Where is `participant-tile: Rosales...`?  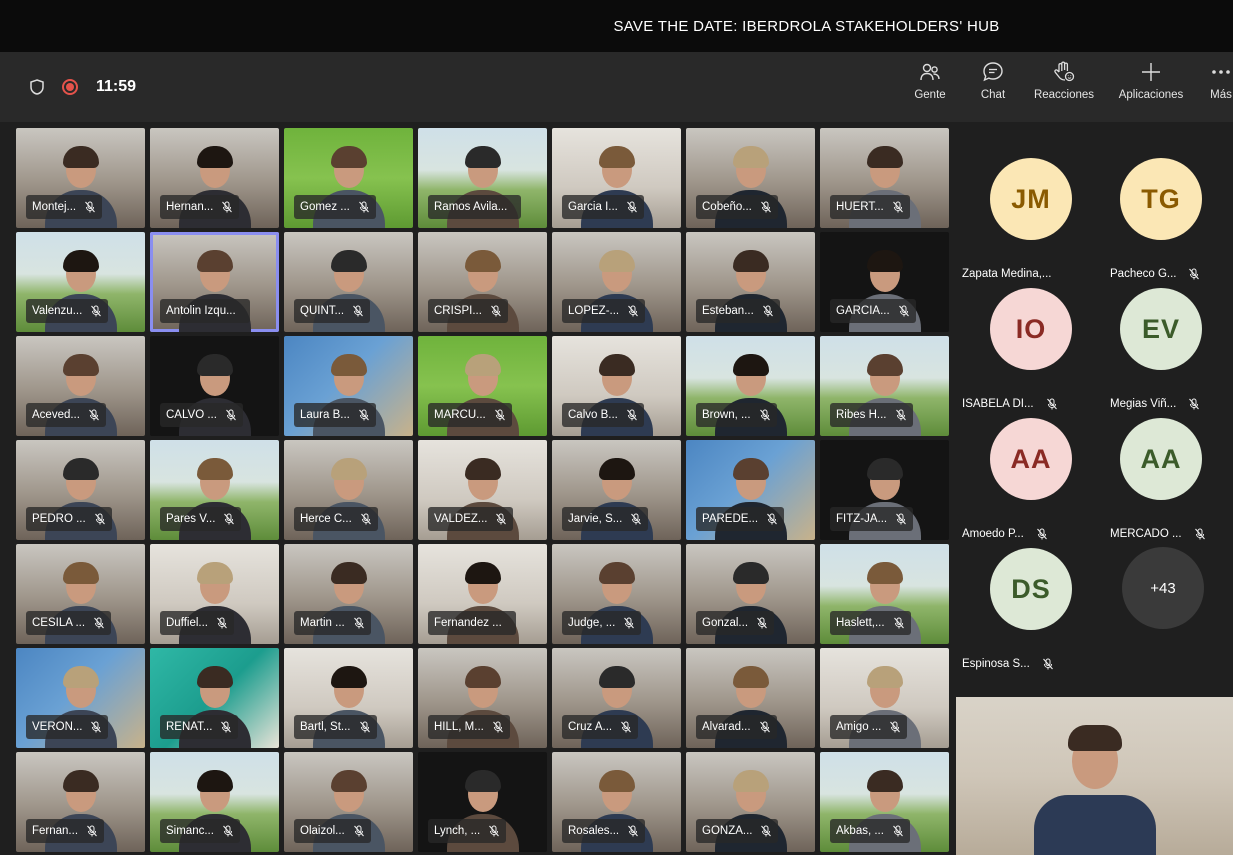 participant-tile: Rosales... is located at coordinates (616, 802).